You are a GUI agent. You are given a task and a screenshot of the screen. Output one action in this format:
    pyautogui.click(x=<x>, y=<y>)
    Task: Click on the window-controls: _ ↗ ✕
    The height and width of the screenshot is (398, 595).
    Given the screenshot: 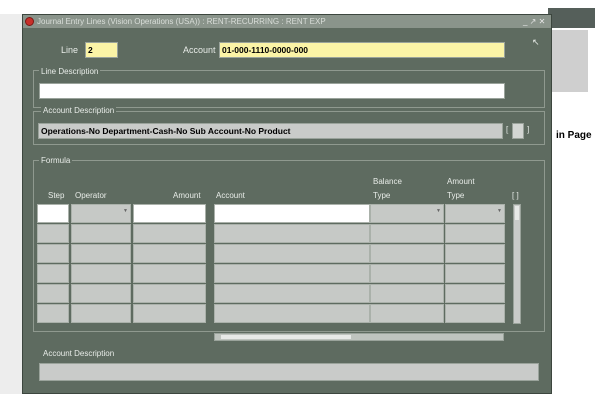 What is the action you would take?
    pyautogui.click(x=534, y=21)
    